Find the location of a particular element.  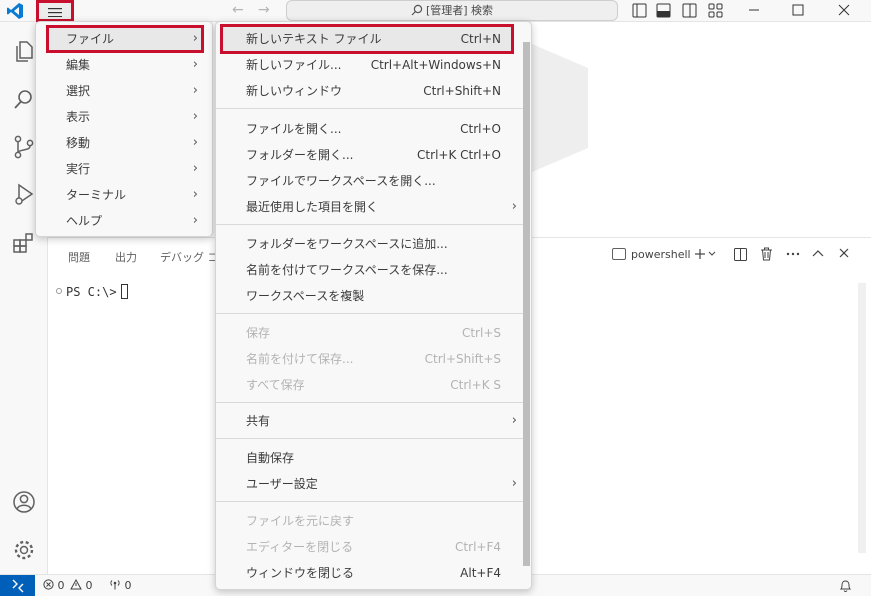

menu-item-preferences: ユーザー設定 › is located at coordinates (373, 484).